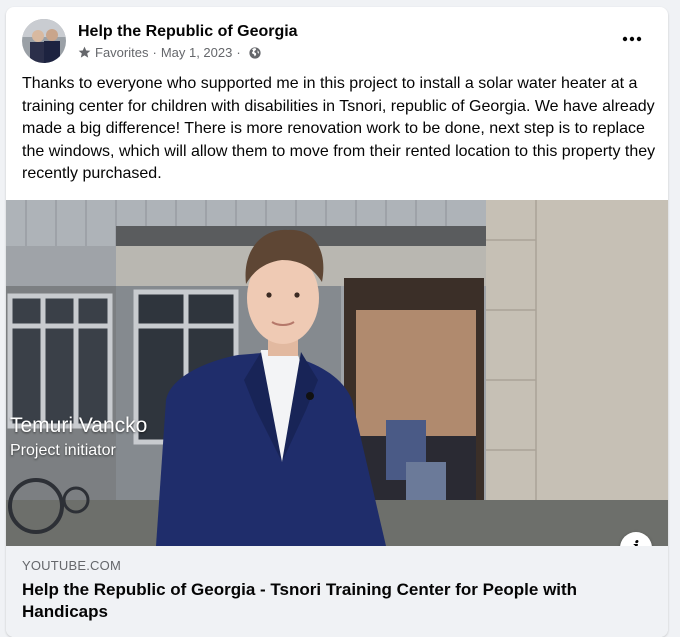 The image size is (680, 637). Describe the element at coordinates (79, 425) in the screenshot. I see `video-caption-name: Temuri Vancko` at that location.